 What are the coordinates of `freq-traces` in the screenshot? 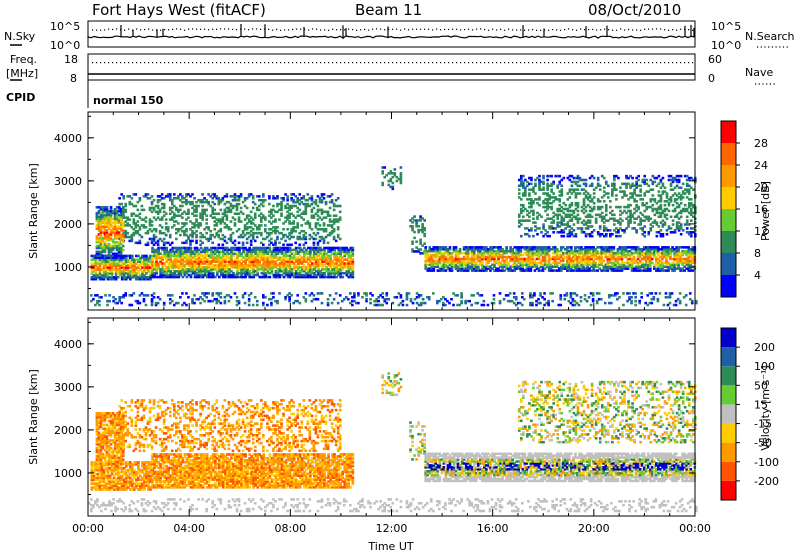 It's located at (391, 68).